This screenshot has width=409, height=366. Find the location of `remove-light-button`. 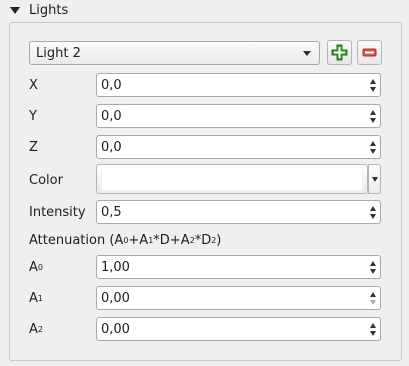

remove-light-button is located at coordinates (369, 52).